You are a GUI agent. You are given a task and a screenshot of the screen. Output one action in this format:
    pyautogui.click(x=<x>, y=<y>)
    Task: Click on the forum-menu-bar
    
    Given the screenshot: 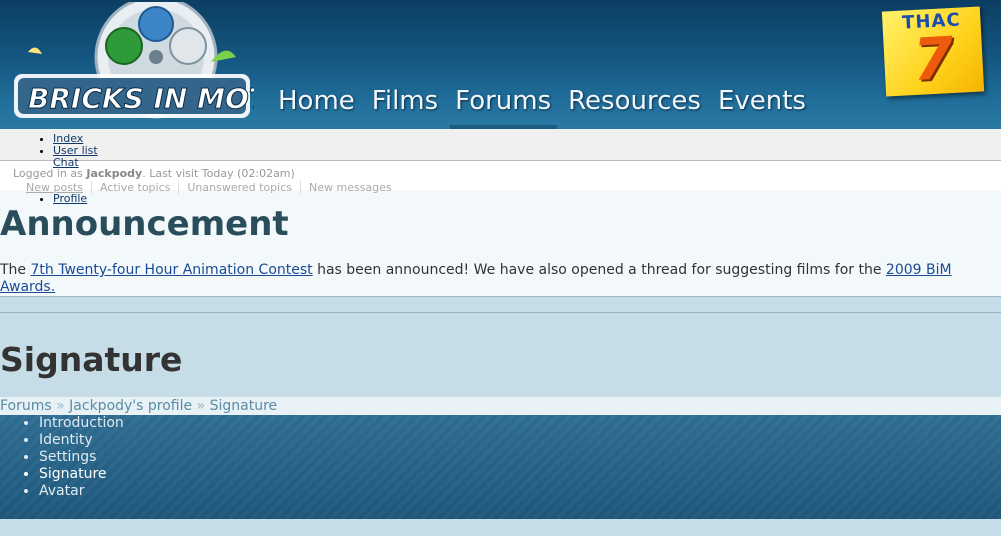 What is the action you would take?
    pyautogui.click(x=500, y=144)
    